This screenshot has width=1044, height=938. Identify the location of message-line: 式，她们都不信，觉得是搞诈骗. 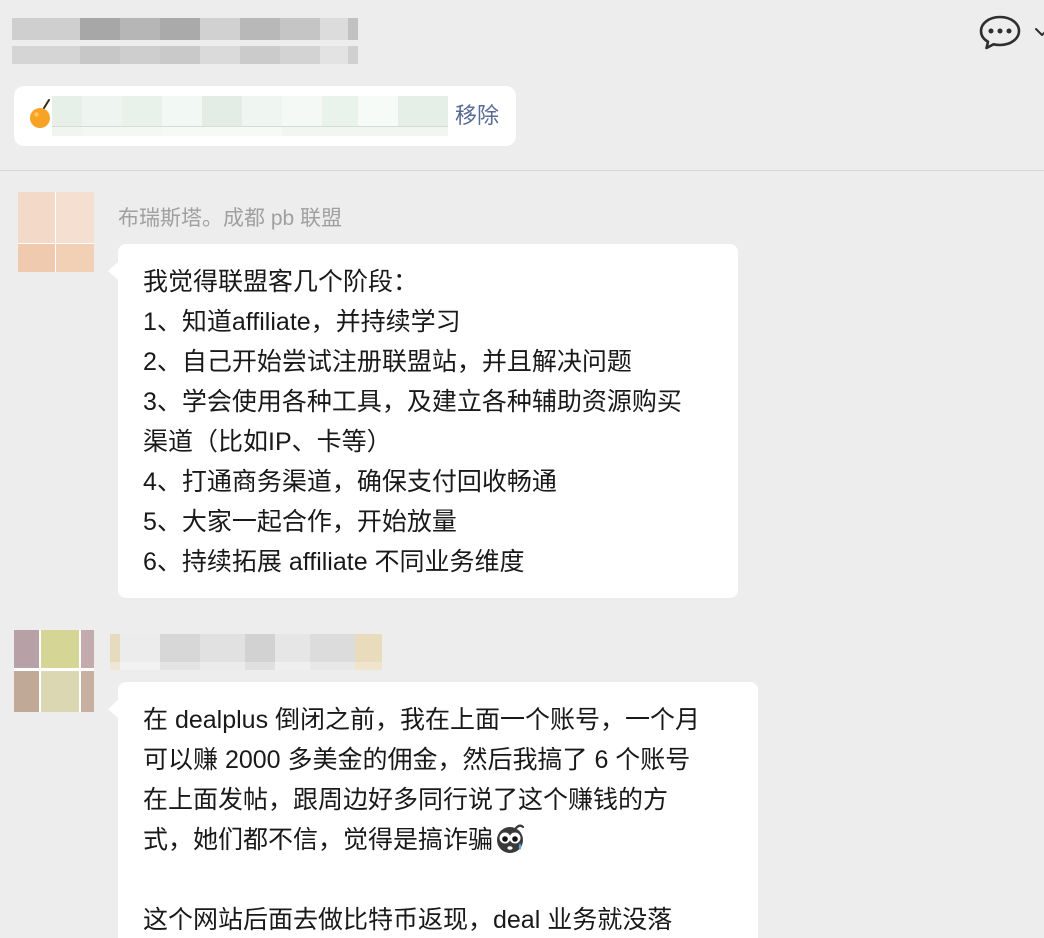
(438, 840).